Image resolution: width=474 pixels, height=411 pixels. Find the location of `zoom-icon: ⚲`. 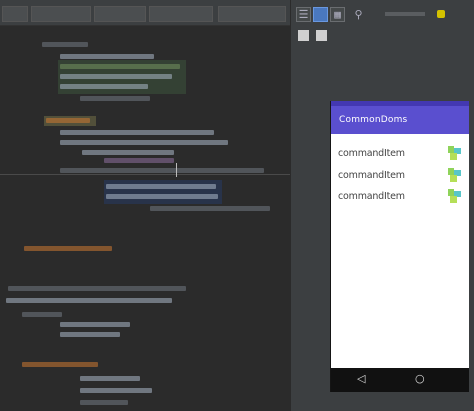

zoom-icon: ⚲ is located at coordinates (358, 14).